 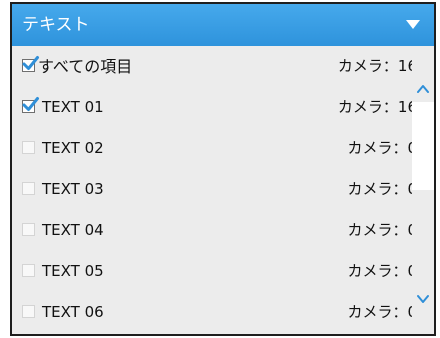 What do you see at coordinates (73, 230) in the screenshot?
I see `item-label: TEXT 04` at bounding box center [73, 230].